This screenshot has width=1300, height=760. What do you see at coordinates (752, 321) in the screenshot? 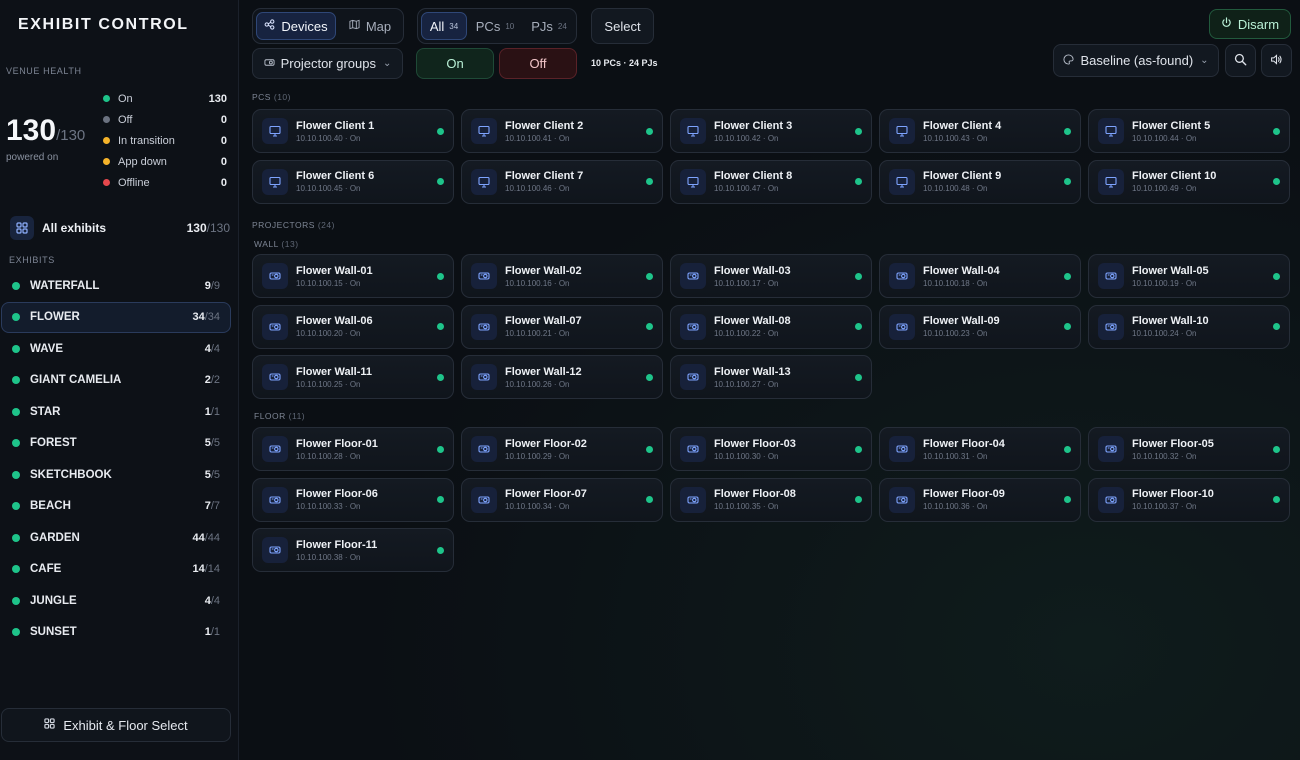
I see `device-name: Flower Wall-08` at bounding box center [752, 321].